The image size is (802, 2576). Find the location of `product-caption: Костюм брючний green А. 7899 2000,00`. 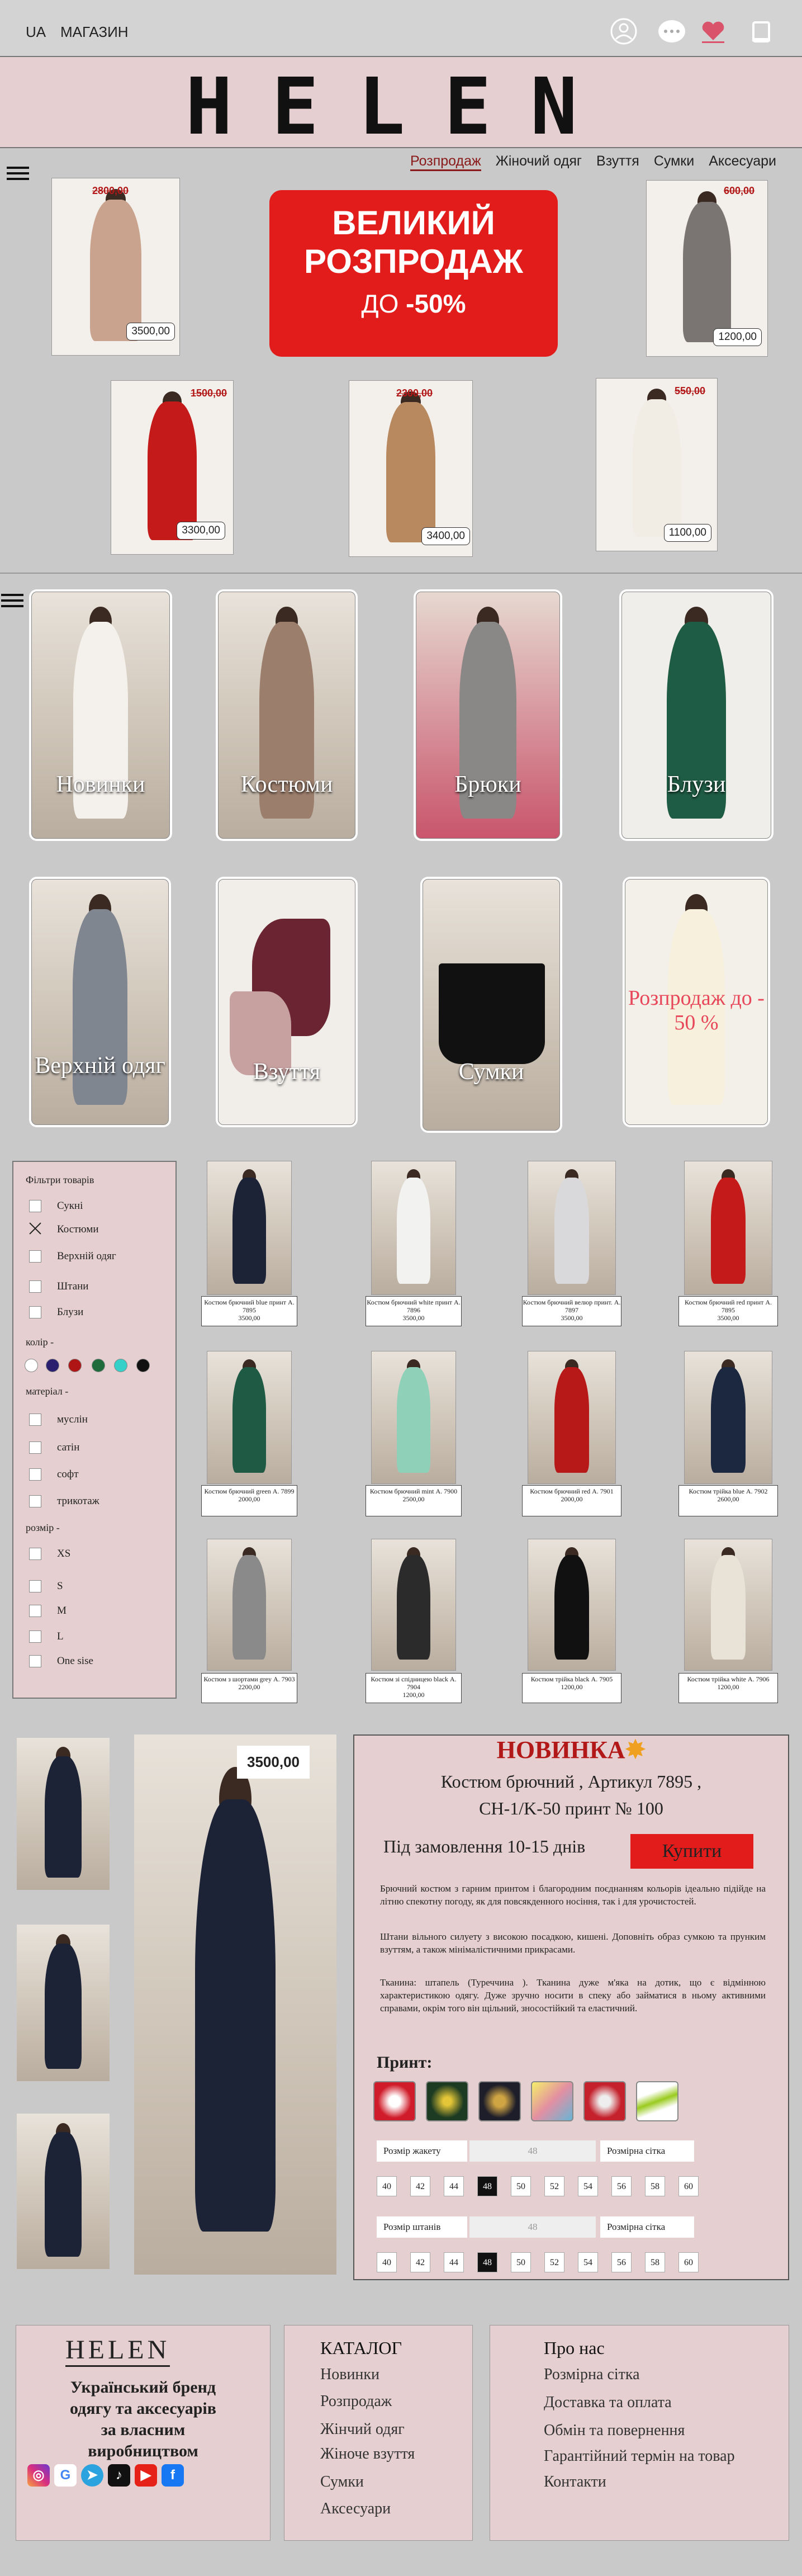

product-caption: Костюм брючний green А. 7899 2000,00 is located at coordinates (249, 1500).